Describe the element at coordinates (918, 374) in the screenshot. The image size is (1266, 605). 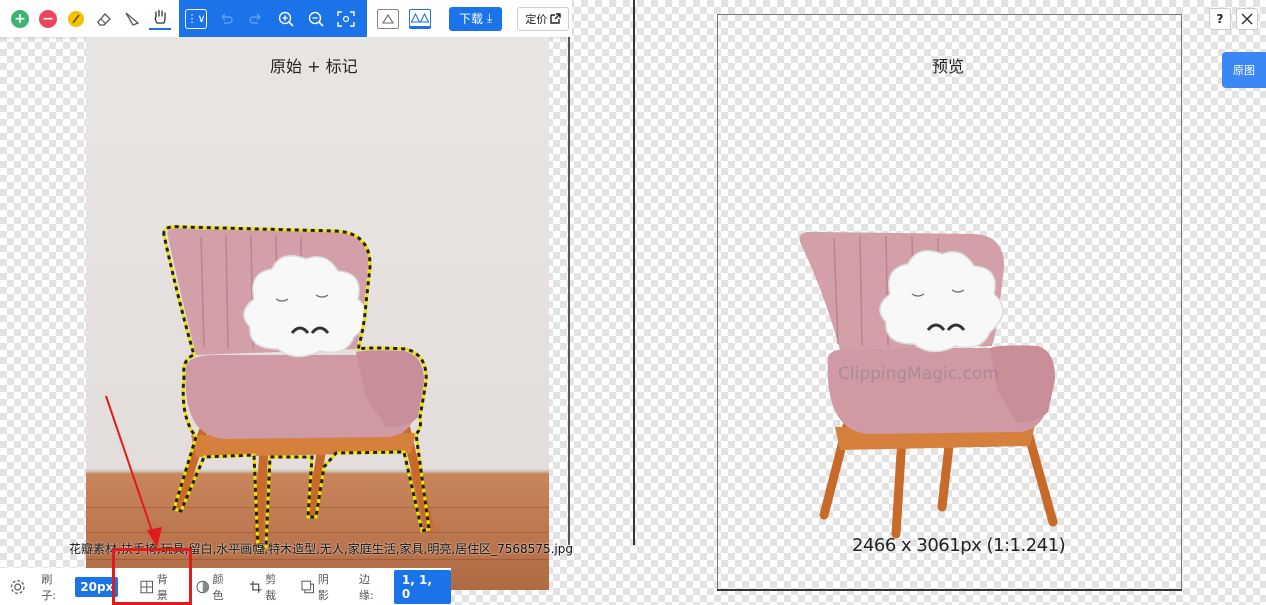
I see `watermark: ClippingMagic.com` at that location.